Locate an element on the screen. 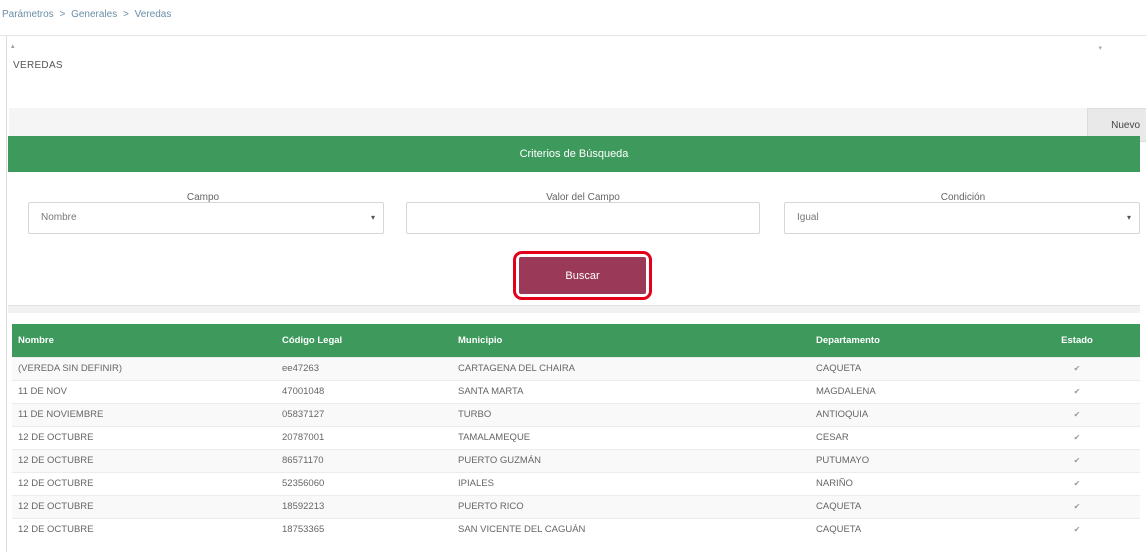  cell-municipio: IPIALES is located at coordinates (631, 483).